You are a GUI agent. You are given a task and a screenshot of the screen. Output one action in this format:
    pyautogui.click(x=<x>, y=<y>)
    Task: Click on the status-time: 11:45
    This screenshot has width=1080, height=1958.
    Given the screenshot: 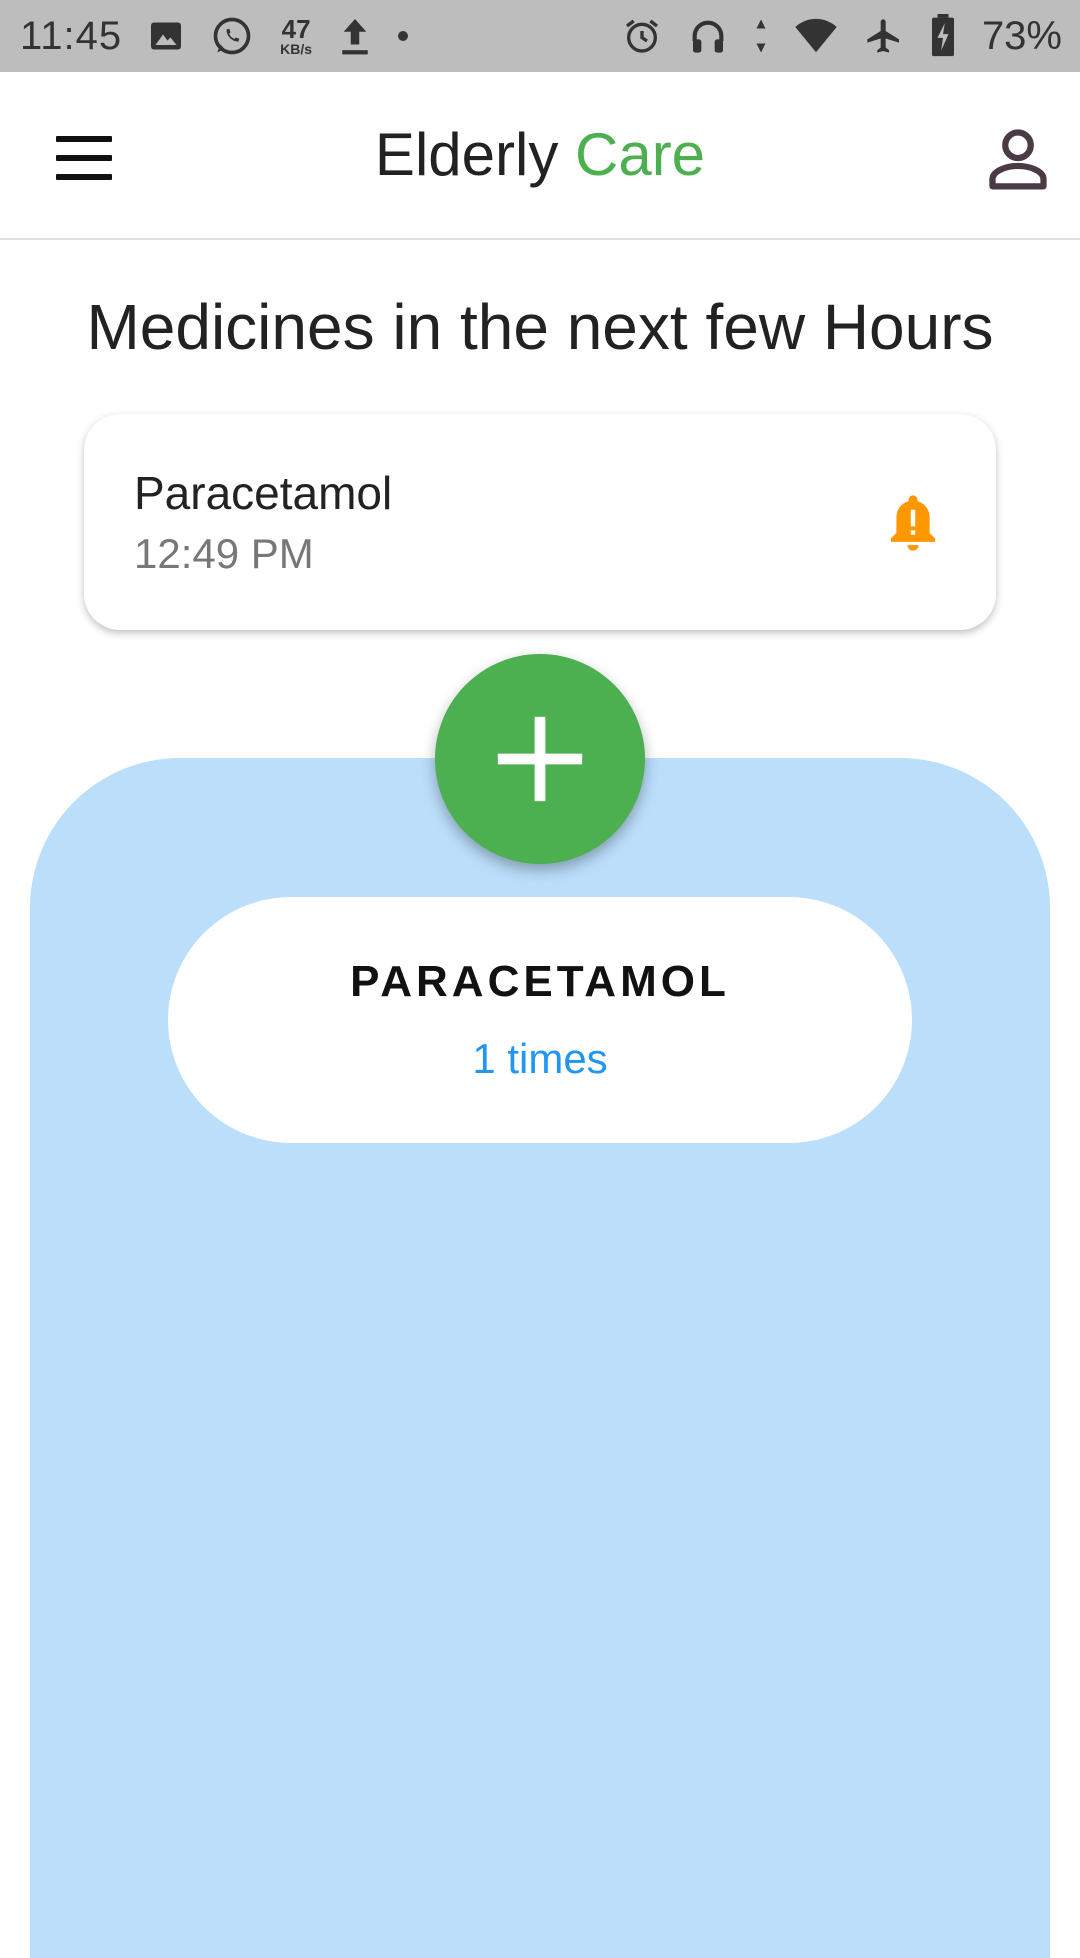 What is the action you would take?
    pyautogui.click(x=71, y=35)
    